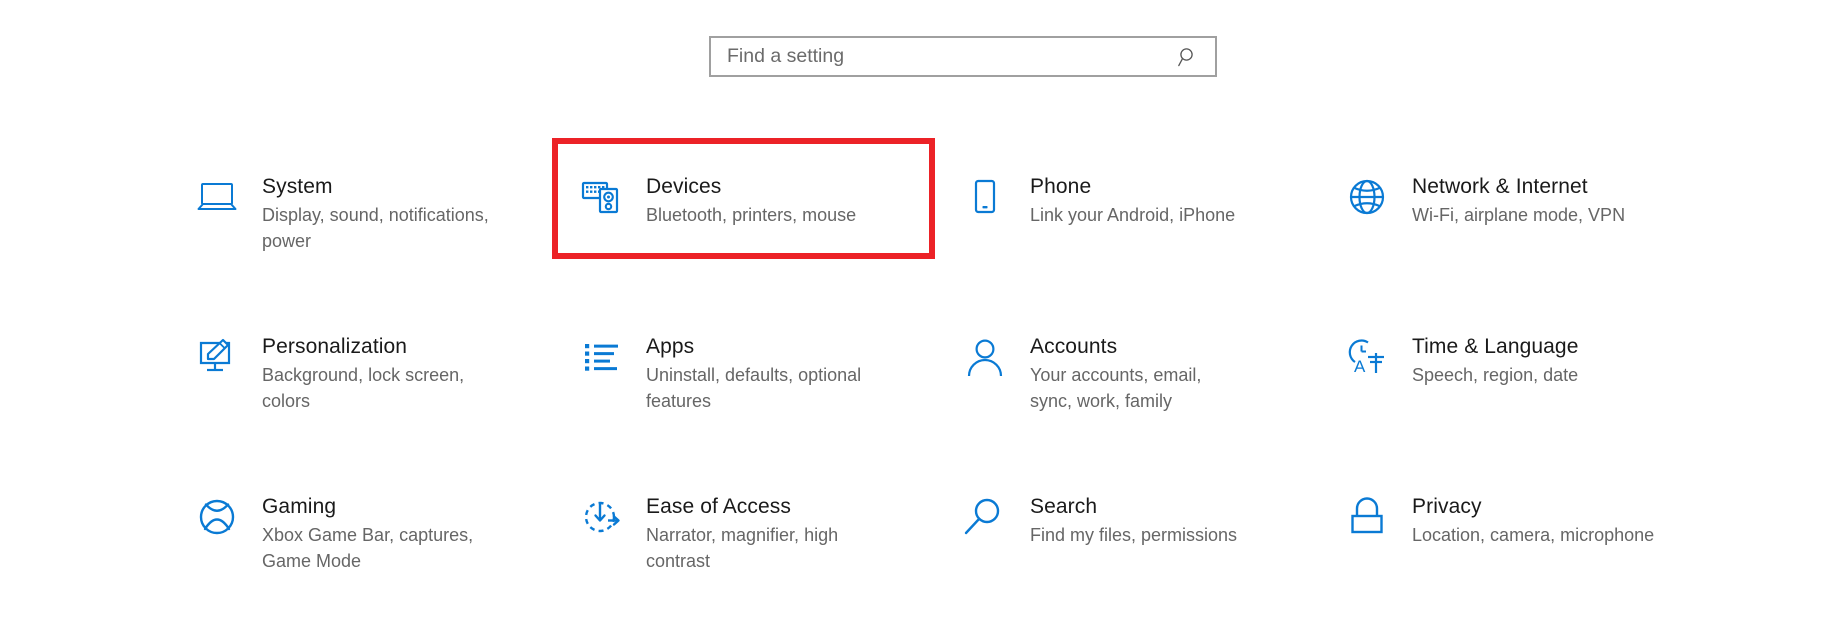 This screenshot has height=630, width=1844. Describe the element at coordinates (1367, 197) in the screenshot. I see `globe-icon` at that location.